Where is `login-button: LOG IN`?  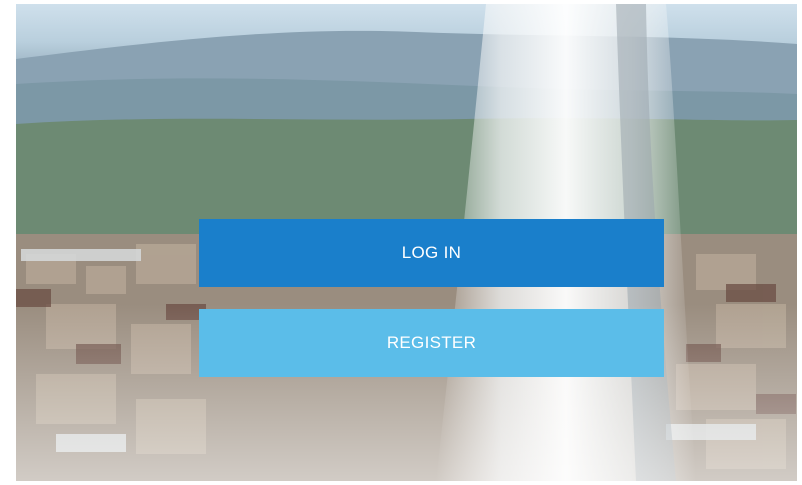 login-button: LOG IN is located at coordinates (431, 253).